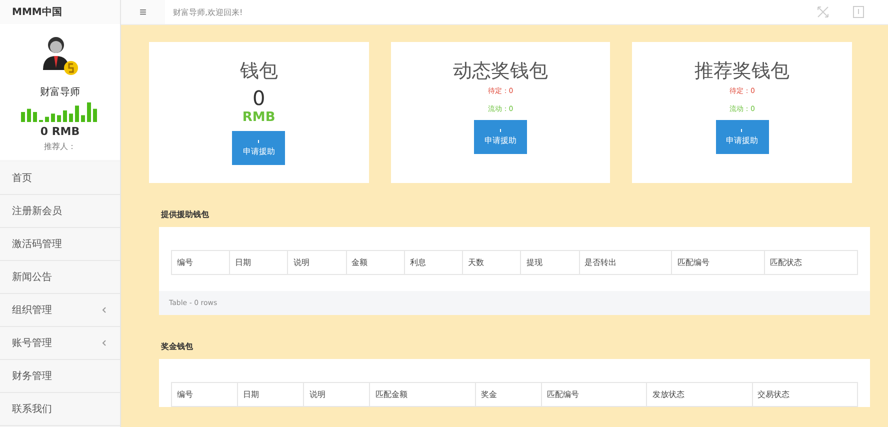 Image resolution: width=888 pixels, height=427 pixels. Describe the element at coordinates (491, 262) in the screenshot. I see `column-header: 天数` at that location.